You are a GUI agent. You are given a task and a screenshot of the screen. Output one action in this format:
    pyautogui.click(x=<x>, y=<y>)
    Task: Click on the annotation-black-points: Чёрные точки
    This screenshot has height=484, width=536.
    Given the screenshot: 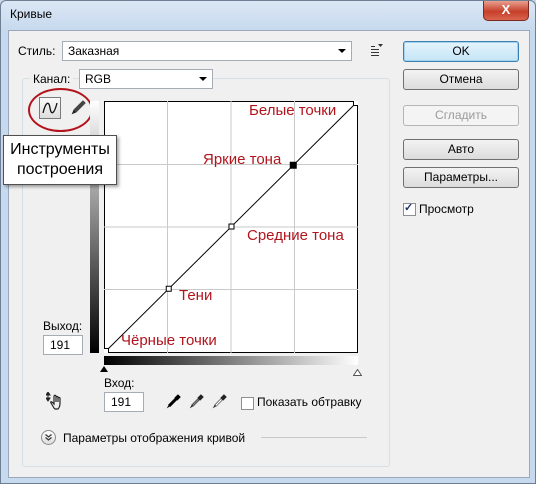 What is the action you would take?
    pyautogui.click(x=169, y=340)
    